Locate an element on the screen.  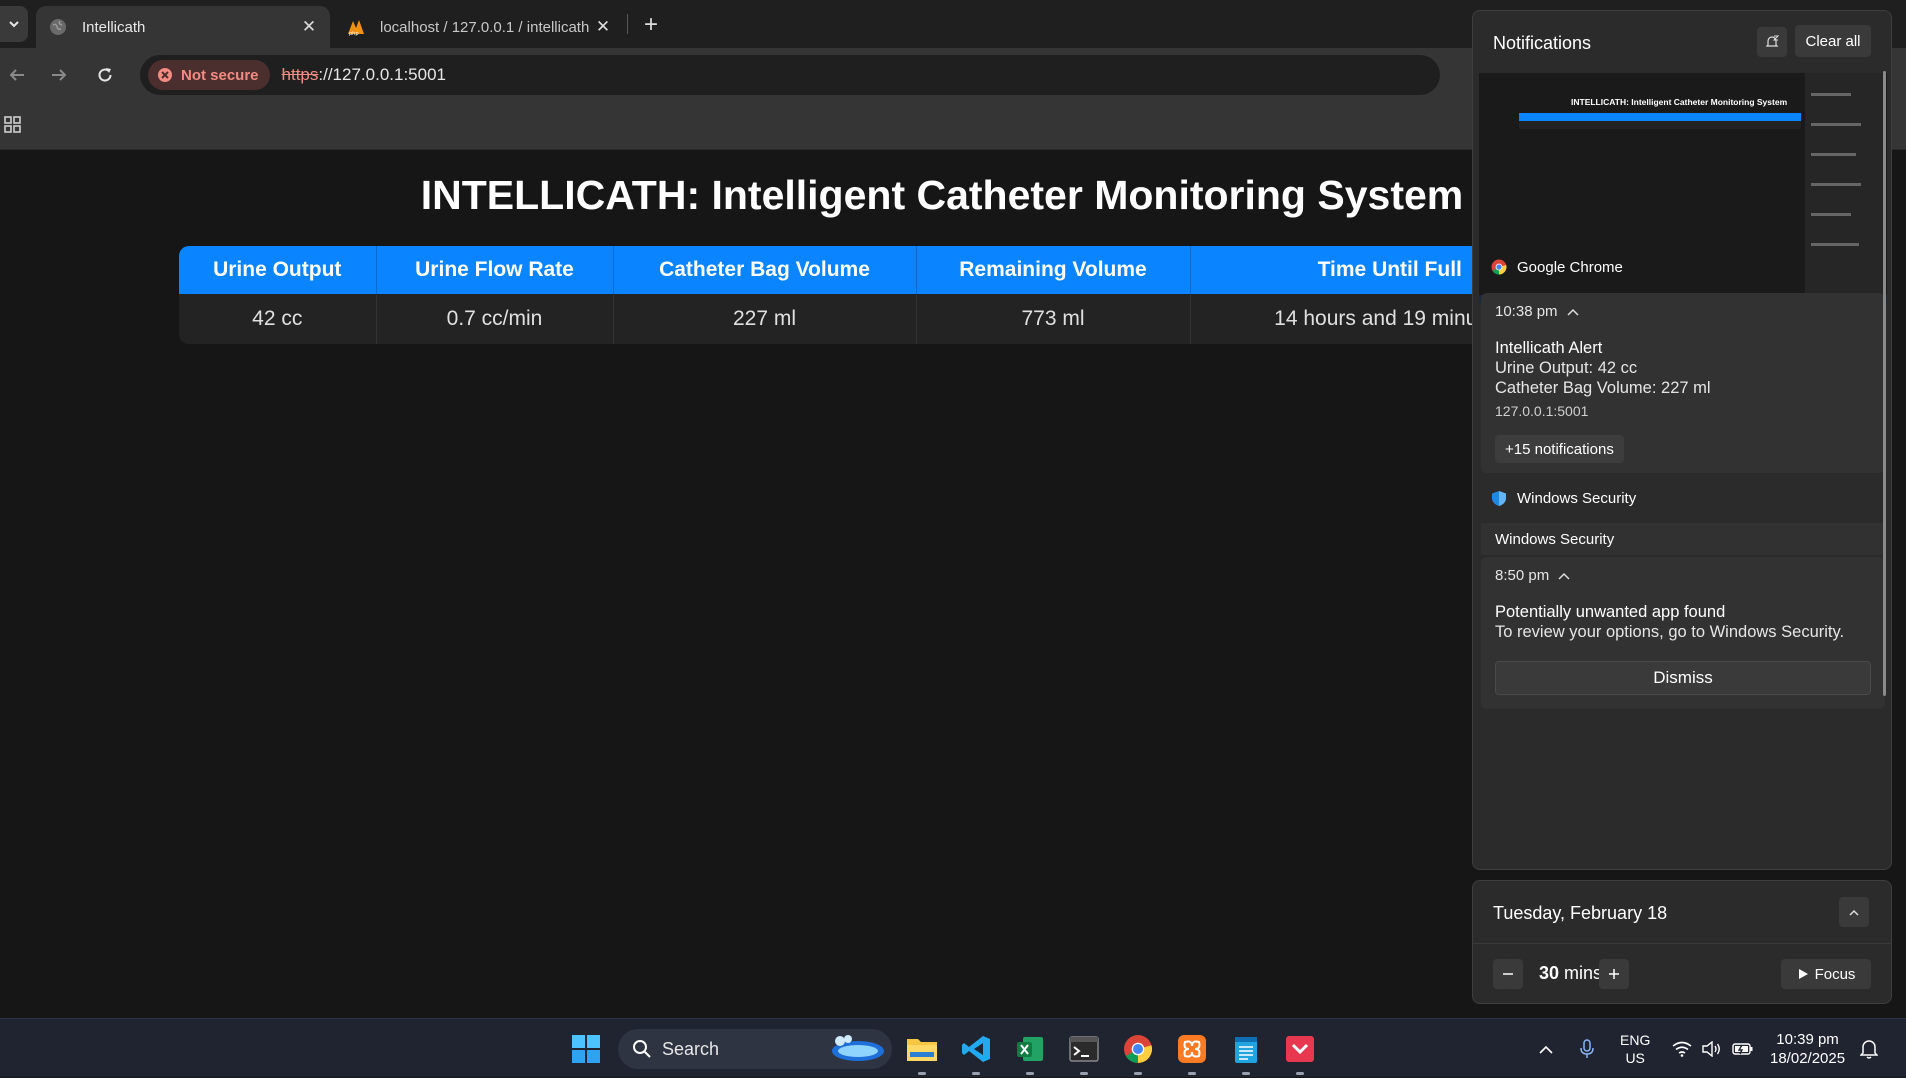
apps-grid-icon is located at coordinates (13, 125).